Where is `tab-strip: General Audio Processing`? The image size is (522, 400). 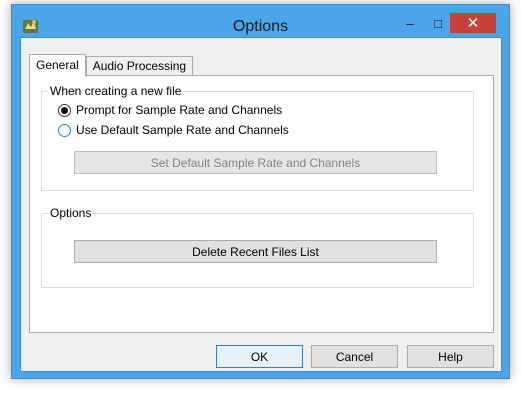
tab-strip: General Audio Processing is located at coordinates (111, 65).